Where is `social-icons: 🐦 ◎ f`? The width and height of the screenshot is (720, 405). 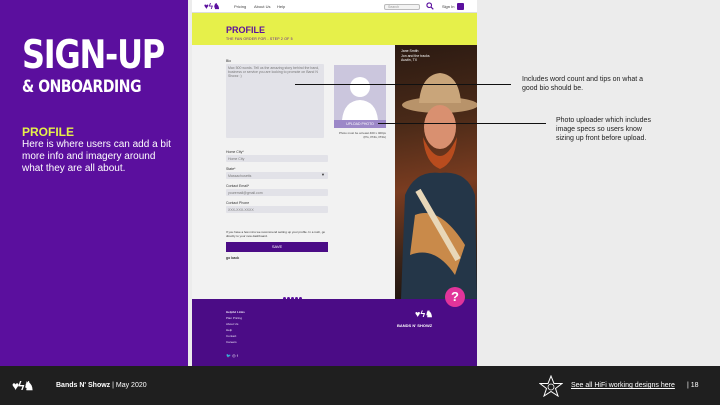 social-icons: 🐦 ◎ f is located at coordinates (232, 355).